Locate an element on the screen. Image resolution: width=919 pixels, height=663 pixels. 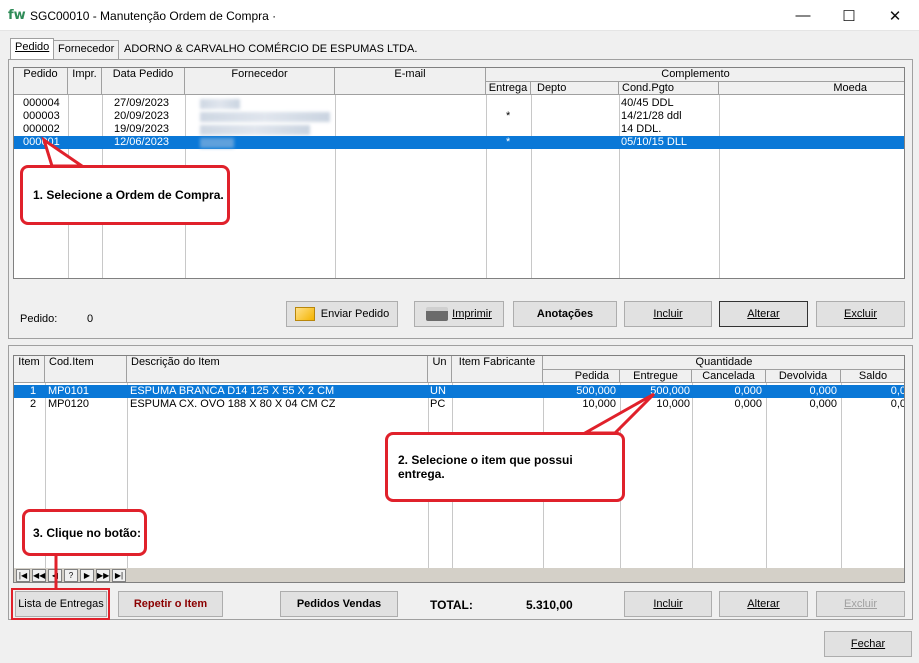
highlight-lista-entregas is located at coordinates (60, 604).